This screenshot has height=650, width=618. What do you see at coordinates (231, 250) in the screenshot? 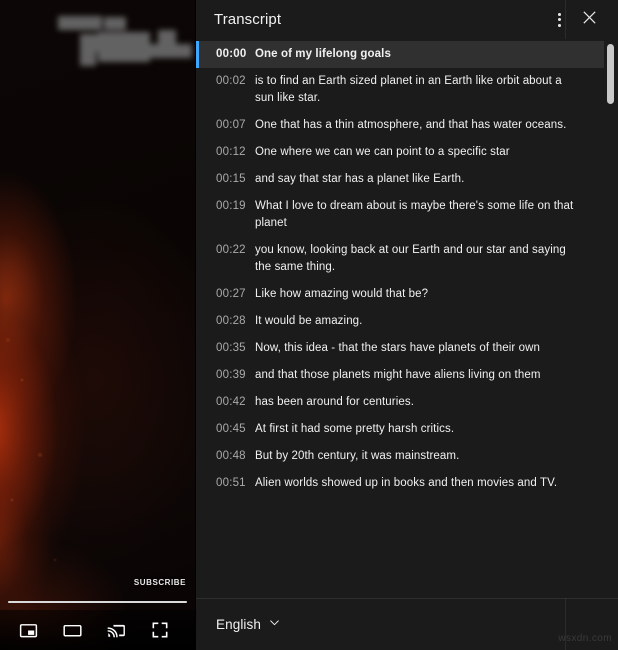
I see `transcript-row-timestamp: 00:22` at bounding box center [231, 250].